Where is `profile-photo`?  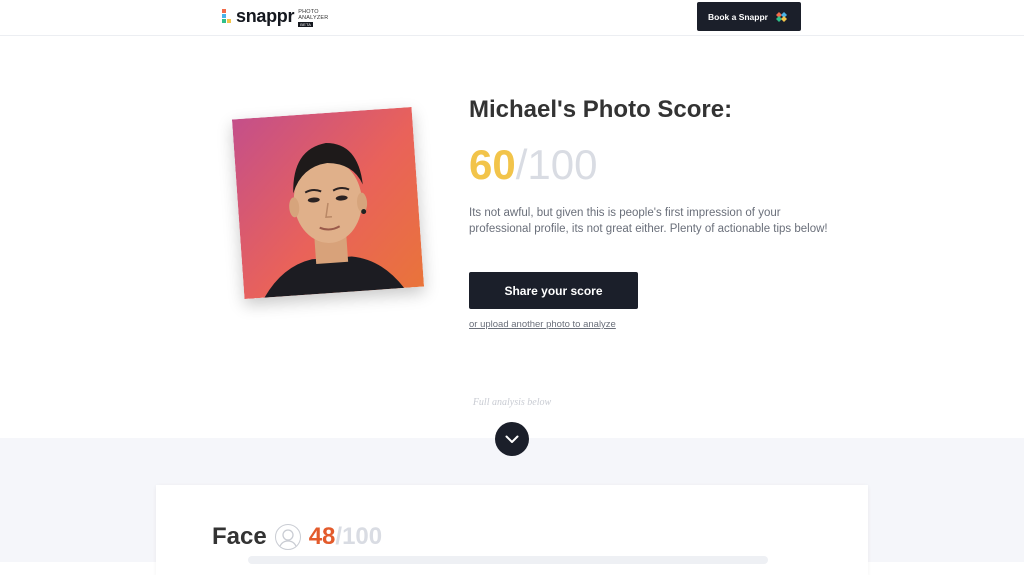 profile-photo is located at coordinates (328, 203).